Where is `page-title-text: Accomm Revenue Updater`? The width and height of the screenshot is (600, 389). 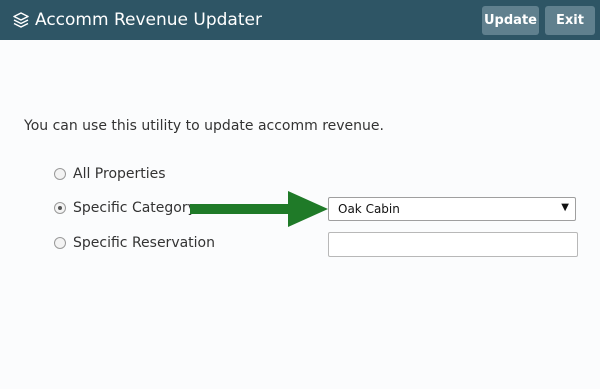
page-title-text: Accomm Revenue Updater is located at coordinates (148, 20).